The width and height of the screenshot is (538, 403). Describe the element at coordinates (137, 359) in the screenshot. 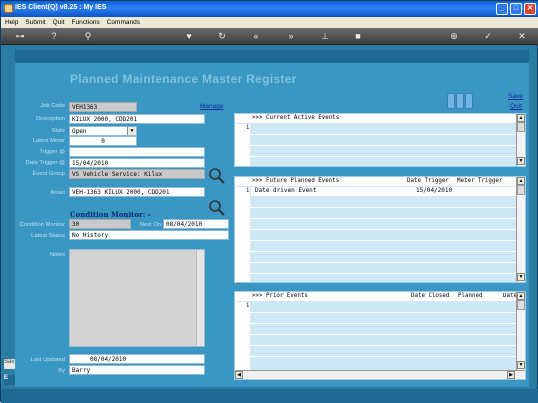

I see `last-updated-field: 08/04/2010` at that location.